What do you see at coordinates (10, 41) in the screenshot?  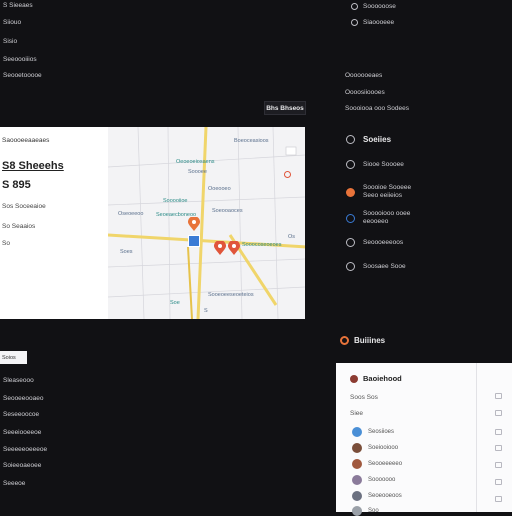 I see `left-item: Sisio` at bounding box center [10, 41].